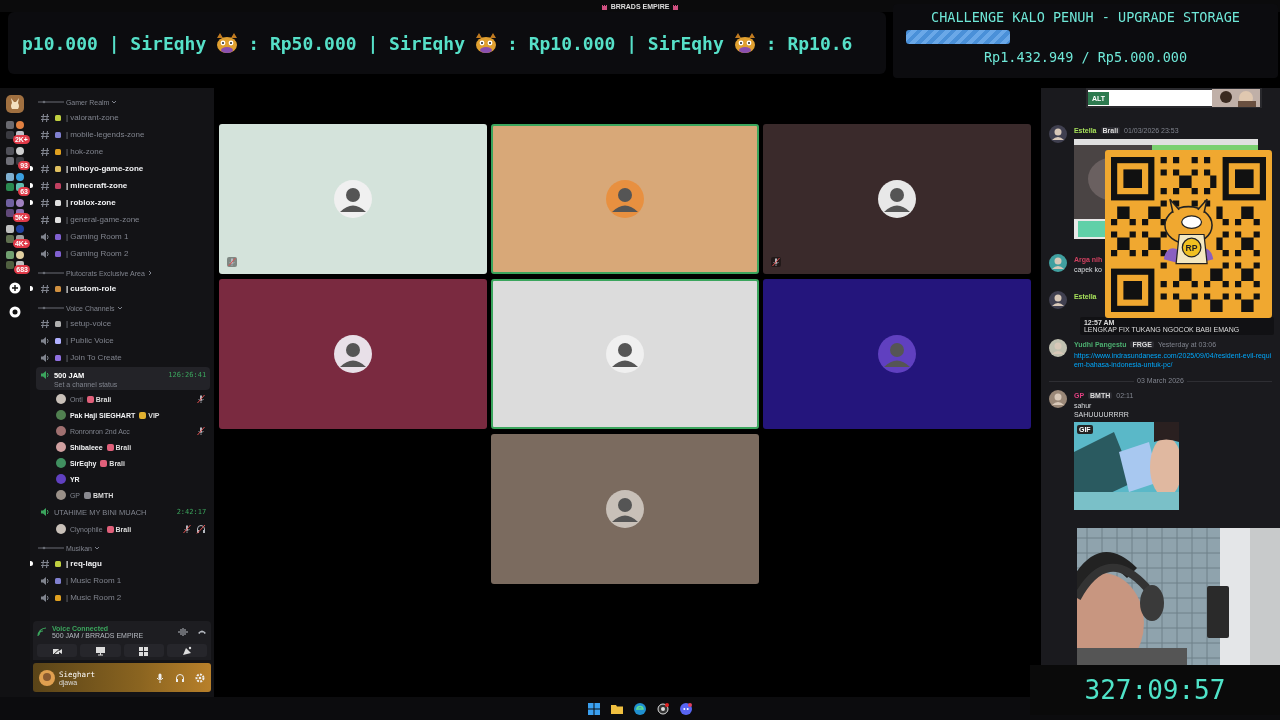 The height and width of the screenshot is (720, 1280). I want to click on channel-name: | roblox-zone, so click(90, 202).